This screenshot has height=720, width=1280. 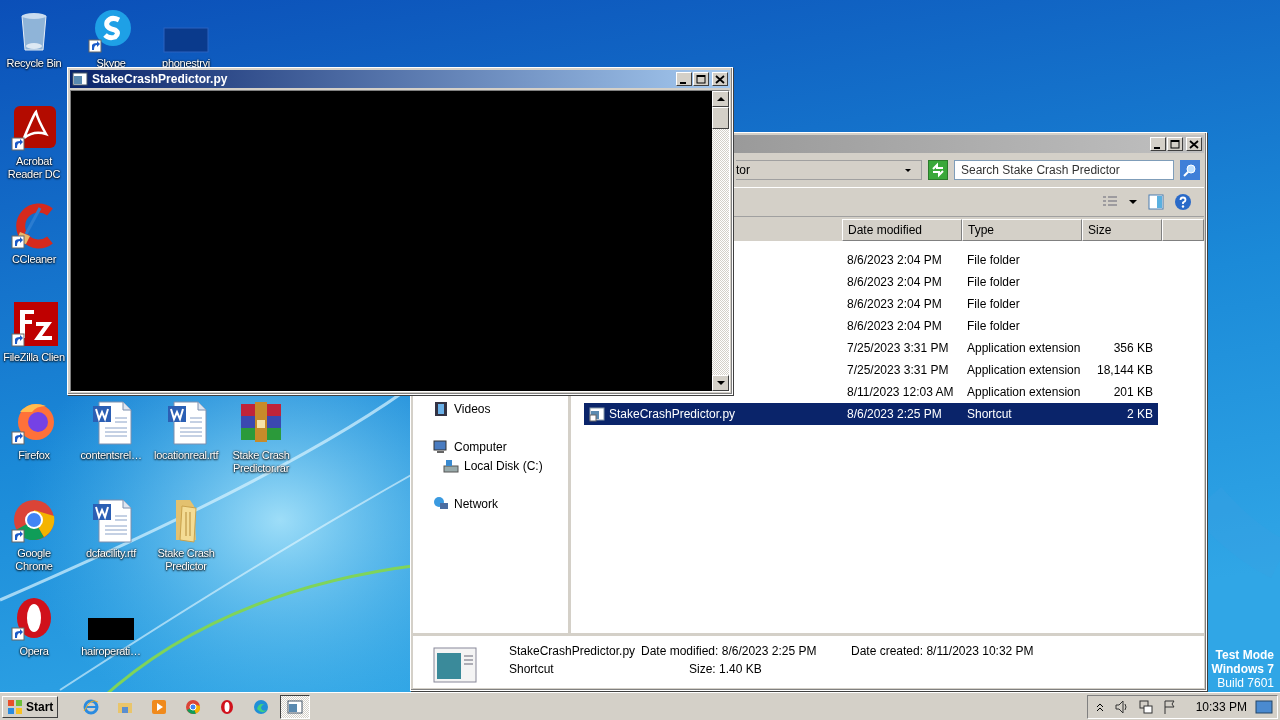 What do you see at coordinates (1124, 370) in the screenshot?
I see `size-cell-text: 18,144 KB` at bounding box center [1124, 370].